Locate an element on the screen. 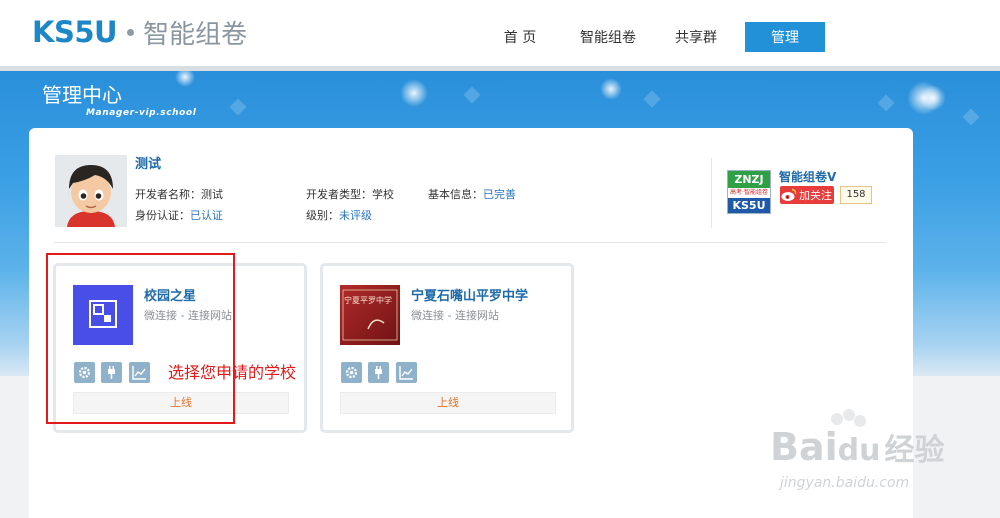  identity-link: 已认证 is located at coordinates (206, 215).